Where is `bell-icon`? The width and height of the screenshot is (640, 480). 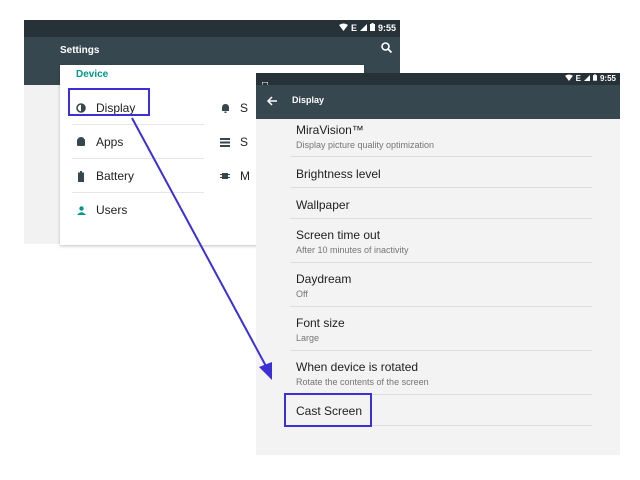 bell-icon is located at coordinates (225, 108).